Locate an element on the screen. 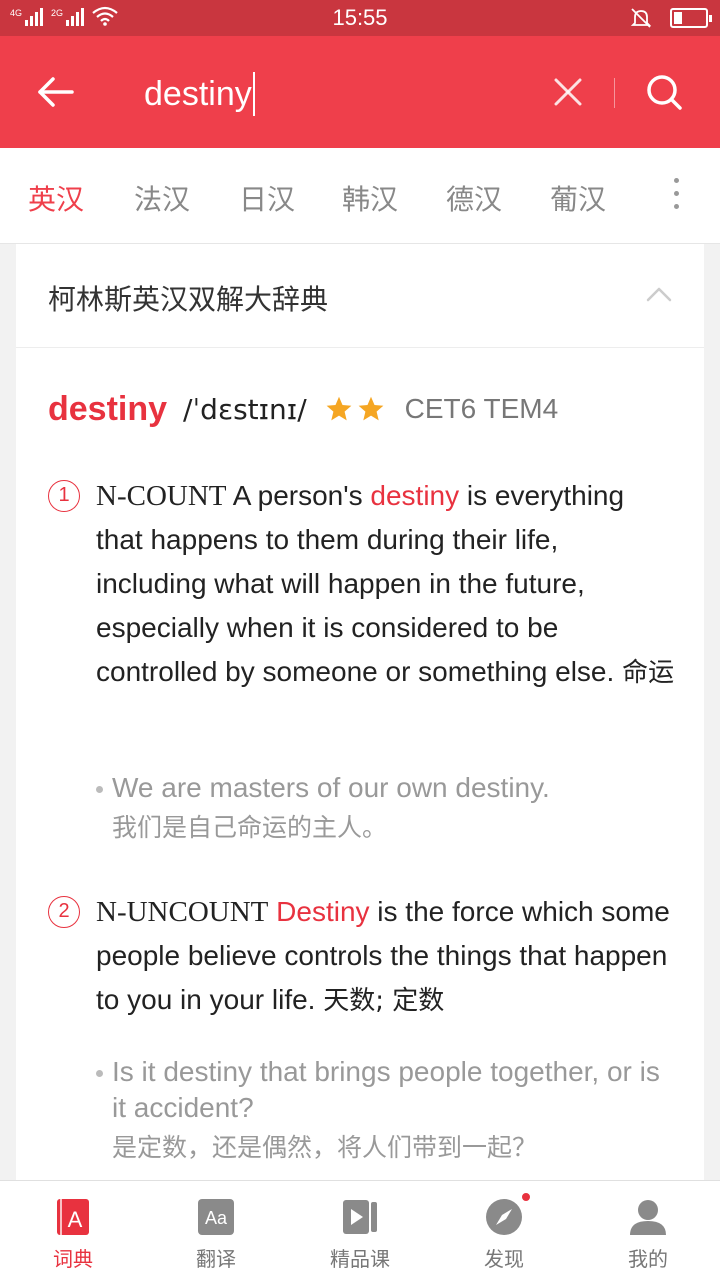  part-of-speech: N-COUNT is located at coordinates (161, 496).